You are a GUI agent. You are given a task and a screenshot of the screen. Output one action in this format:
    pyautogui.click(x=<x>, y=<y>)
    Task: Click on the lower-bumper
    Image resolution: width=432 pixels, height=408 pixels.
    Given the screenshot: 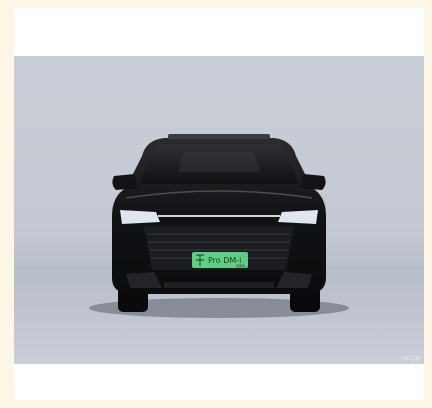 What is the action you would take?
    pyautogui.click(x=219, y=285)
    